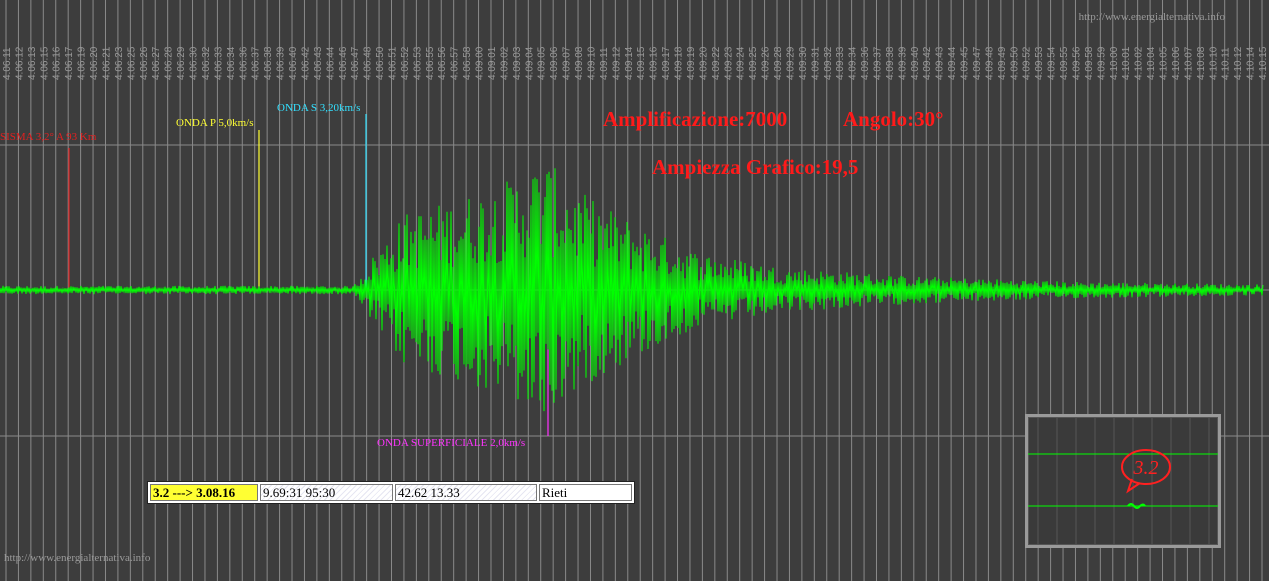 The height and width of the screenshot is (581, 1269). I want to click on x-tick-label: 4.09.01, so click(492, 63).